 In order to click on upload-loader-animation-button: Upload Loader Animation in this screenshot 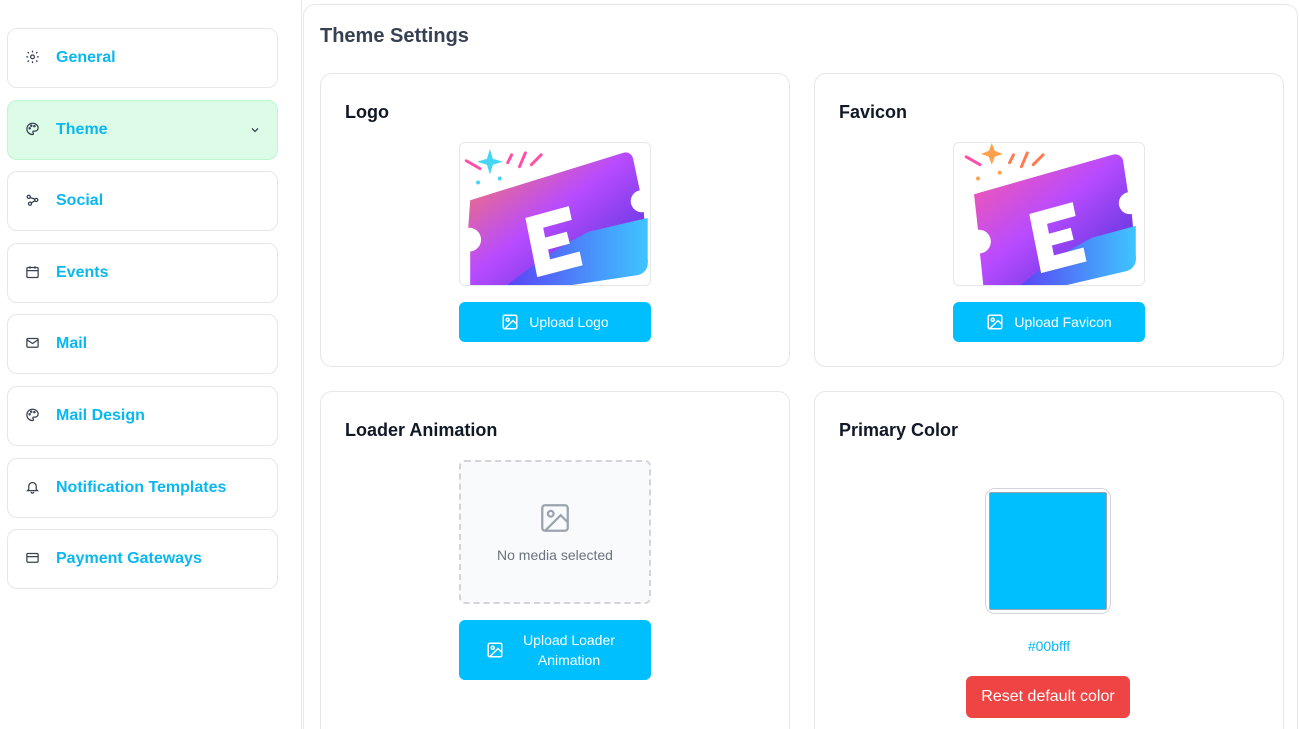, I will do `click(555, 650)`.